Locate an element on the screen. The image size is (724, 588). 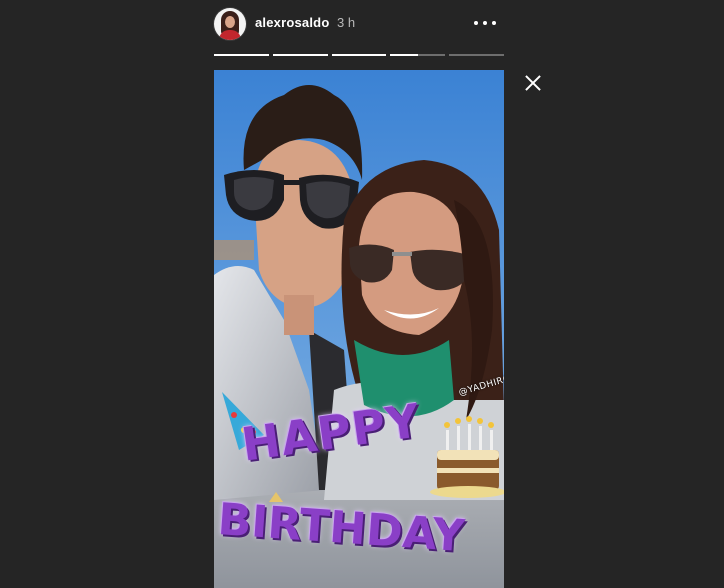
close-icon is located at coordinates (533, 83).